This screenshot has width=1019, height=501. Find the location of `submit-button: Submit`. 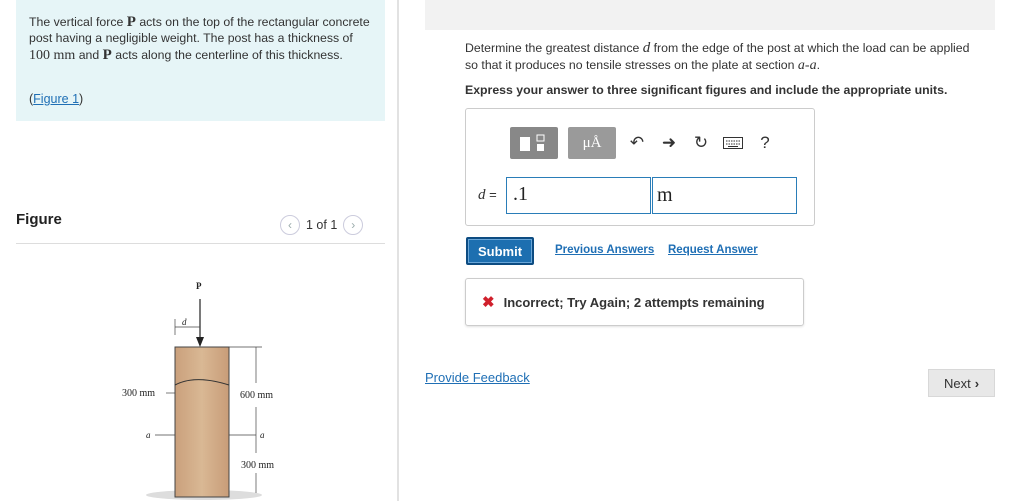

submit-button: Submit is located at coordinates (500, 251).